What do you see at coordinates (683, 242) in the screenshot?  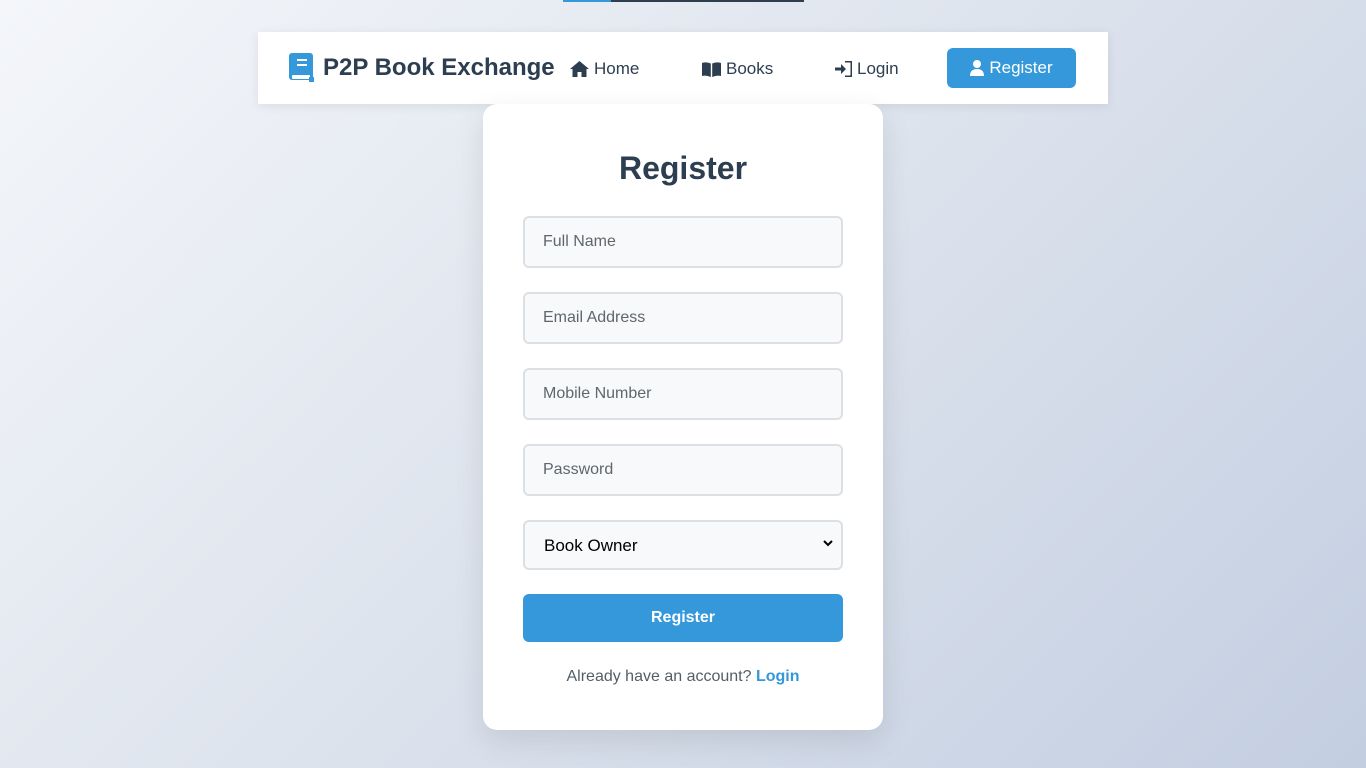 I see `full-name-input` at bounding box center [683, 242].